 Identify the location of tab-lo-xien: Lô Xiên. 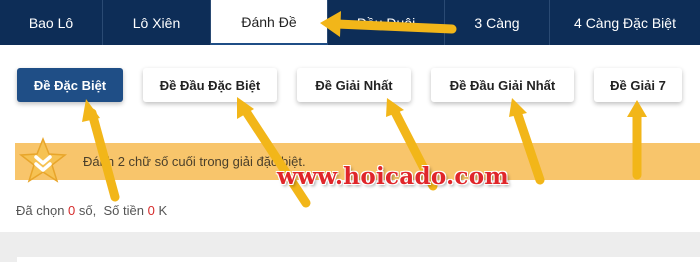
(157, 22).